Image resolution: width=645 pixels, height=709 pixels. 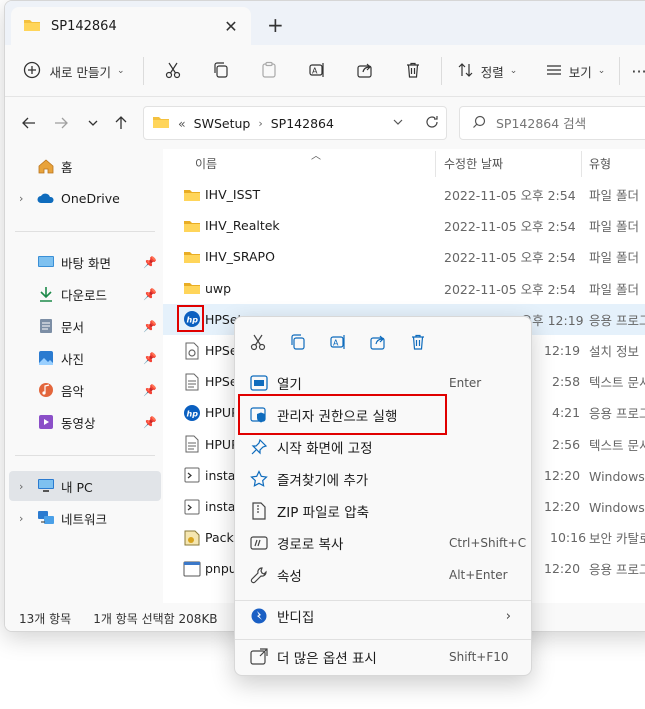 What do you see at coordinates (398, 123) in the screenshot?
I see `address-dropdown-chevron-icon` at bounding box center [398, 123].